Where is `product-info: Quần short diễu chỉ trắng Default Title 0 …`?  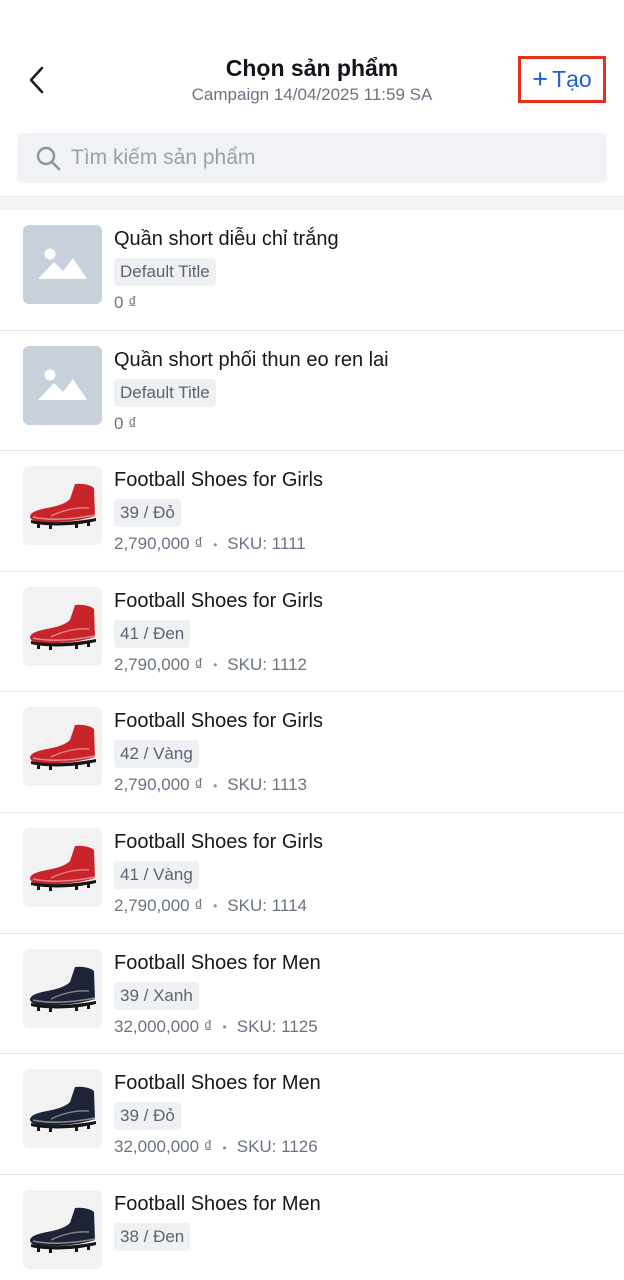
product-info: Quần short diễu chỉ trắng Default Title 0 … is located at coordinates (364, 269).